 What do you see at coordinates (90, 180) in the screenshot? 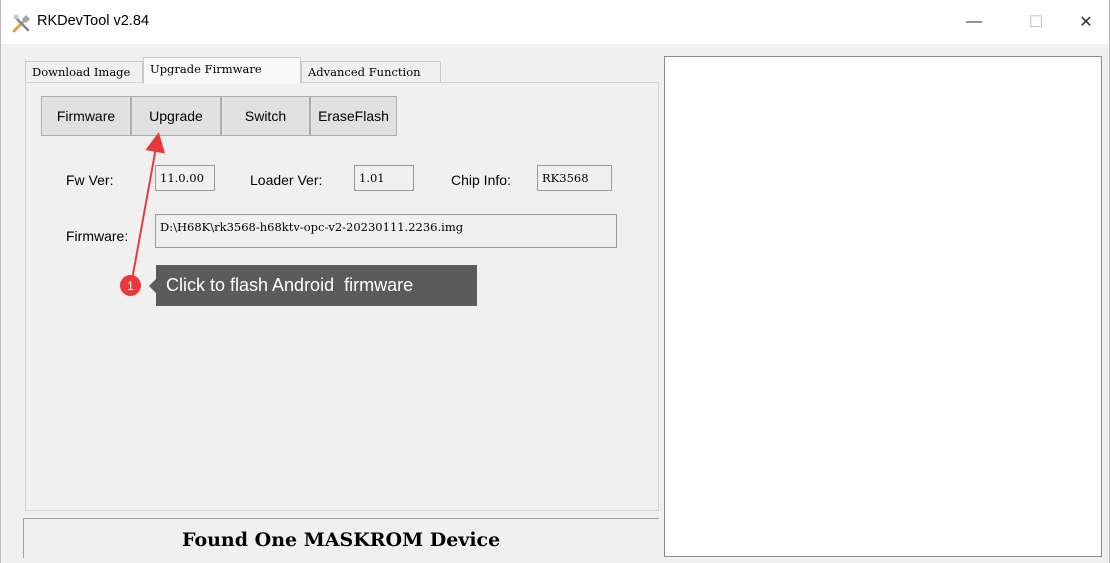
I see `fw-ver-label: Fw Ver:` at bounding box center [90, 180].